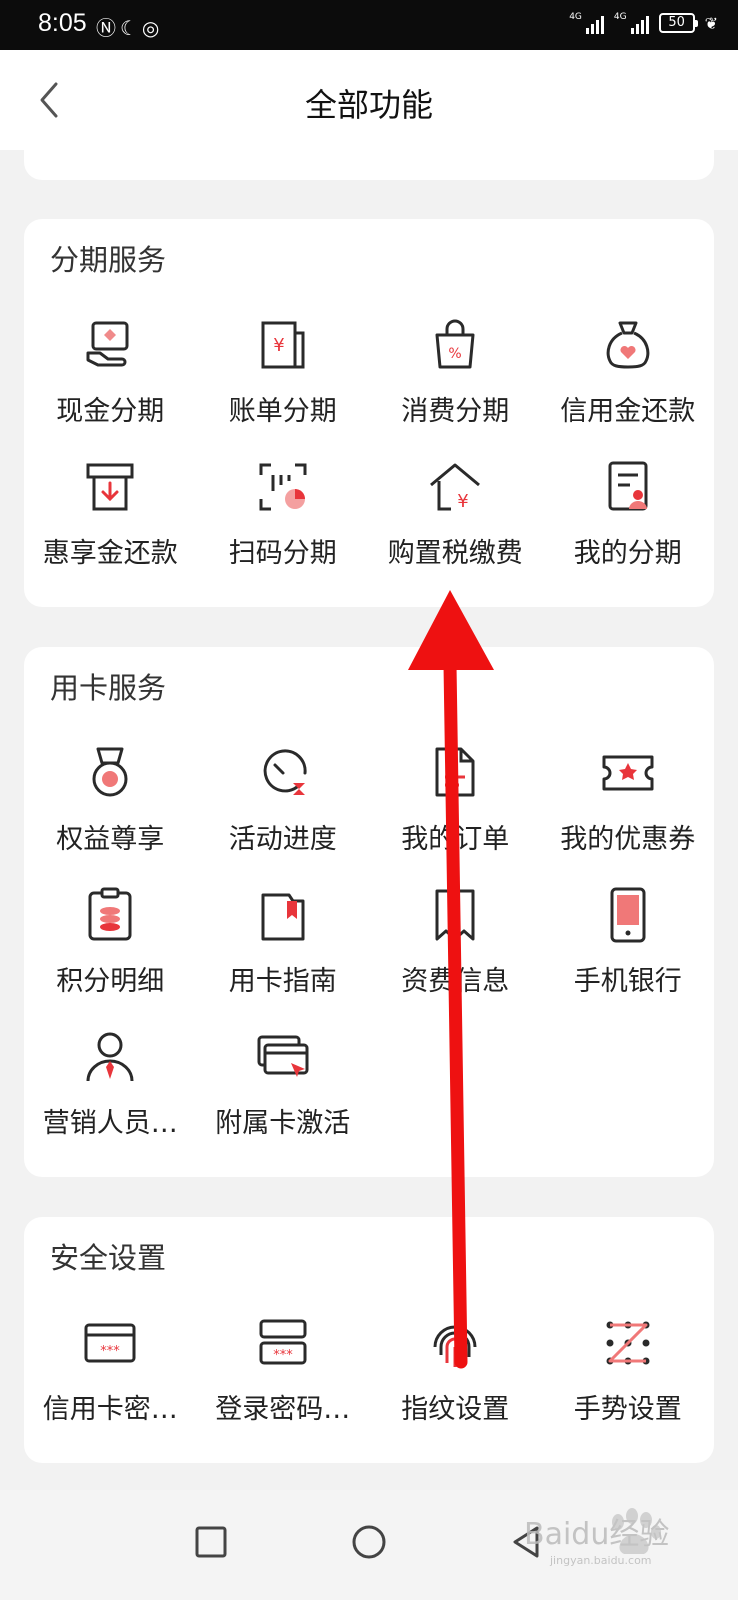  Describe the element at coordinates (282, 553) in the screenshot. I see `item-label: 扫码分期` at that location.